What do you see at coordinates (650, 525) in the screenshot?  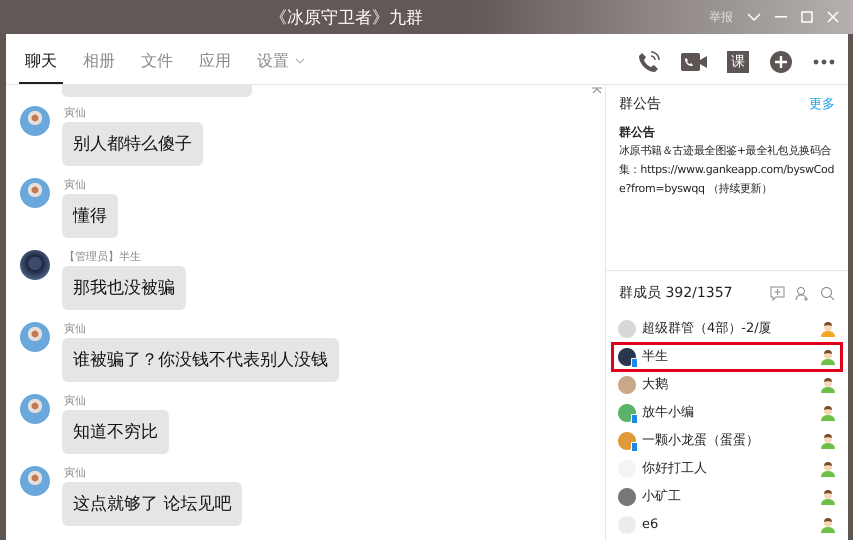 I see `member-name: e6` at bounding box center [650, 525].